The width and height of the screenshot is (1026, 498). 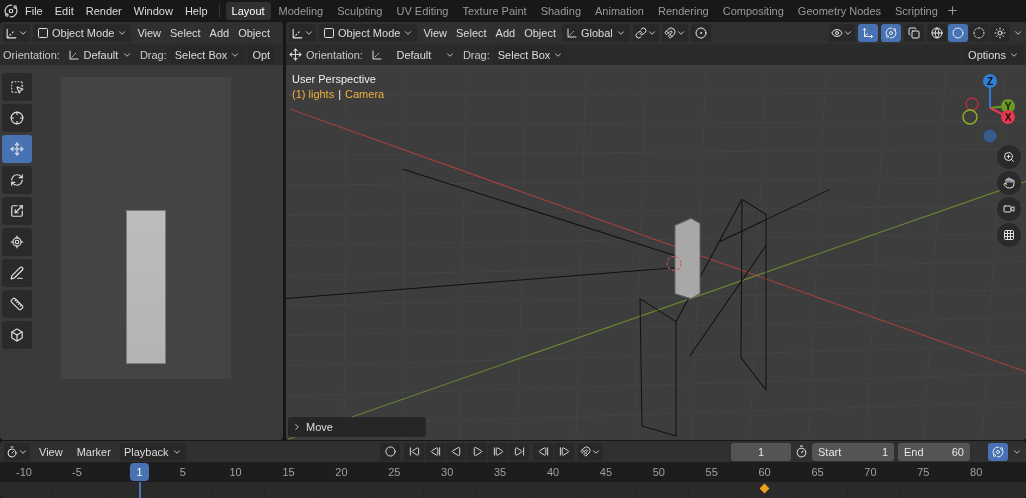 I want to click on playhead-line, so click(x=140, y=490).